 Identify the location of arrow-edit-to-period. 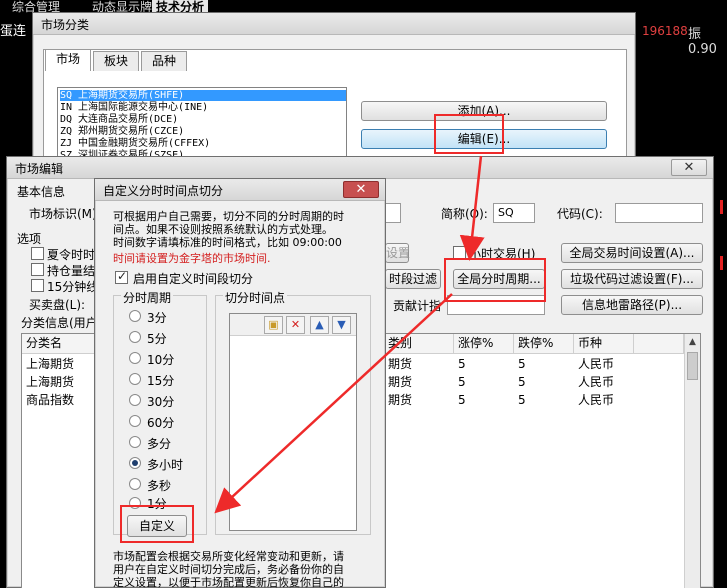
(472, 208).